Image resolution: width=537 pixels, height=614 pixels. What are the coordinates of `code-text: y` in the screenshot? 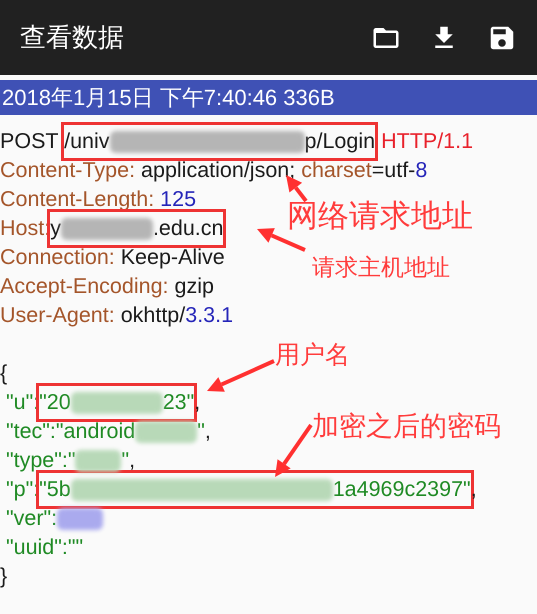 It's located at (55, 228).